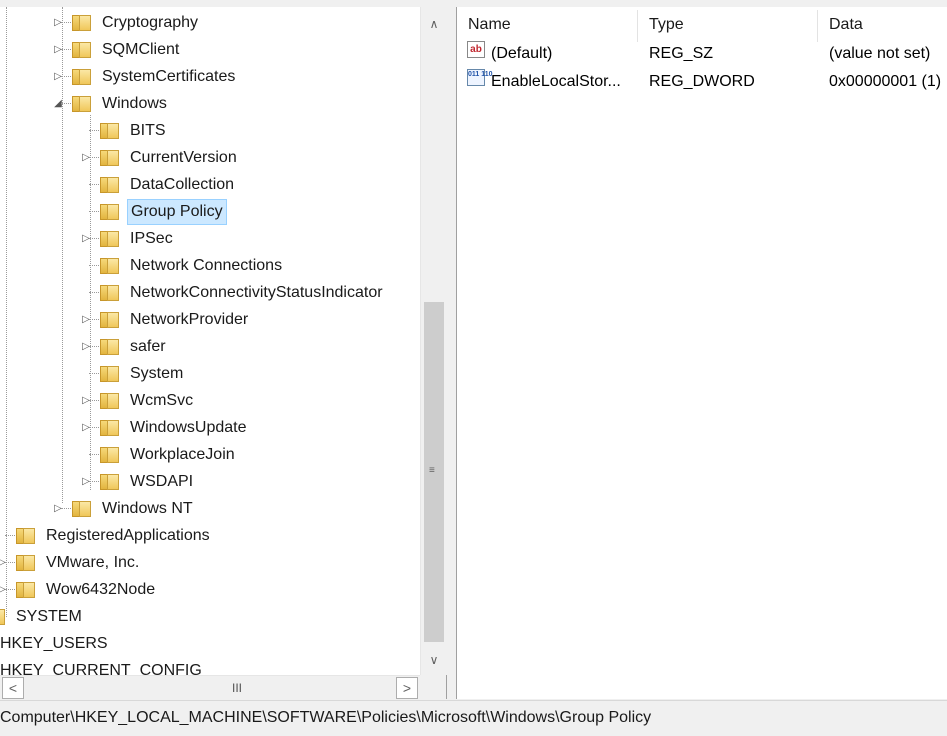  What do you see at coordinates (182, 184) in the screenshot?
I see `tree-item-label: DataCollection` at bounding box center [182, 184].